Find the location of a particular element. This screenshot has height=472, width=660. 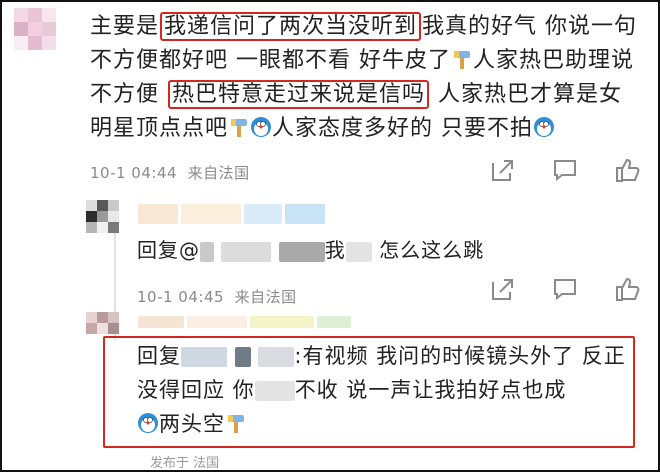

reply-time: 10-1 04:45 is located at coordinates (181, 297).